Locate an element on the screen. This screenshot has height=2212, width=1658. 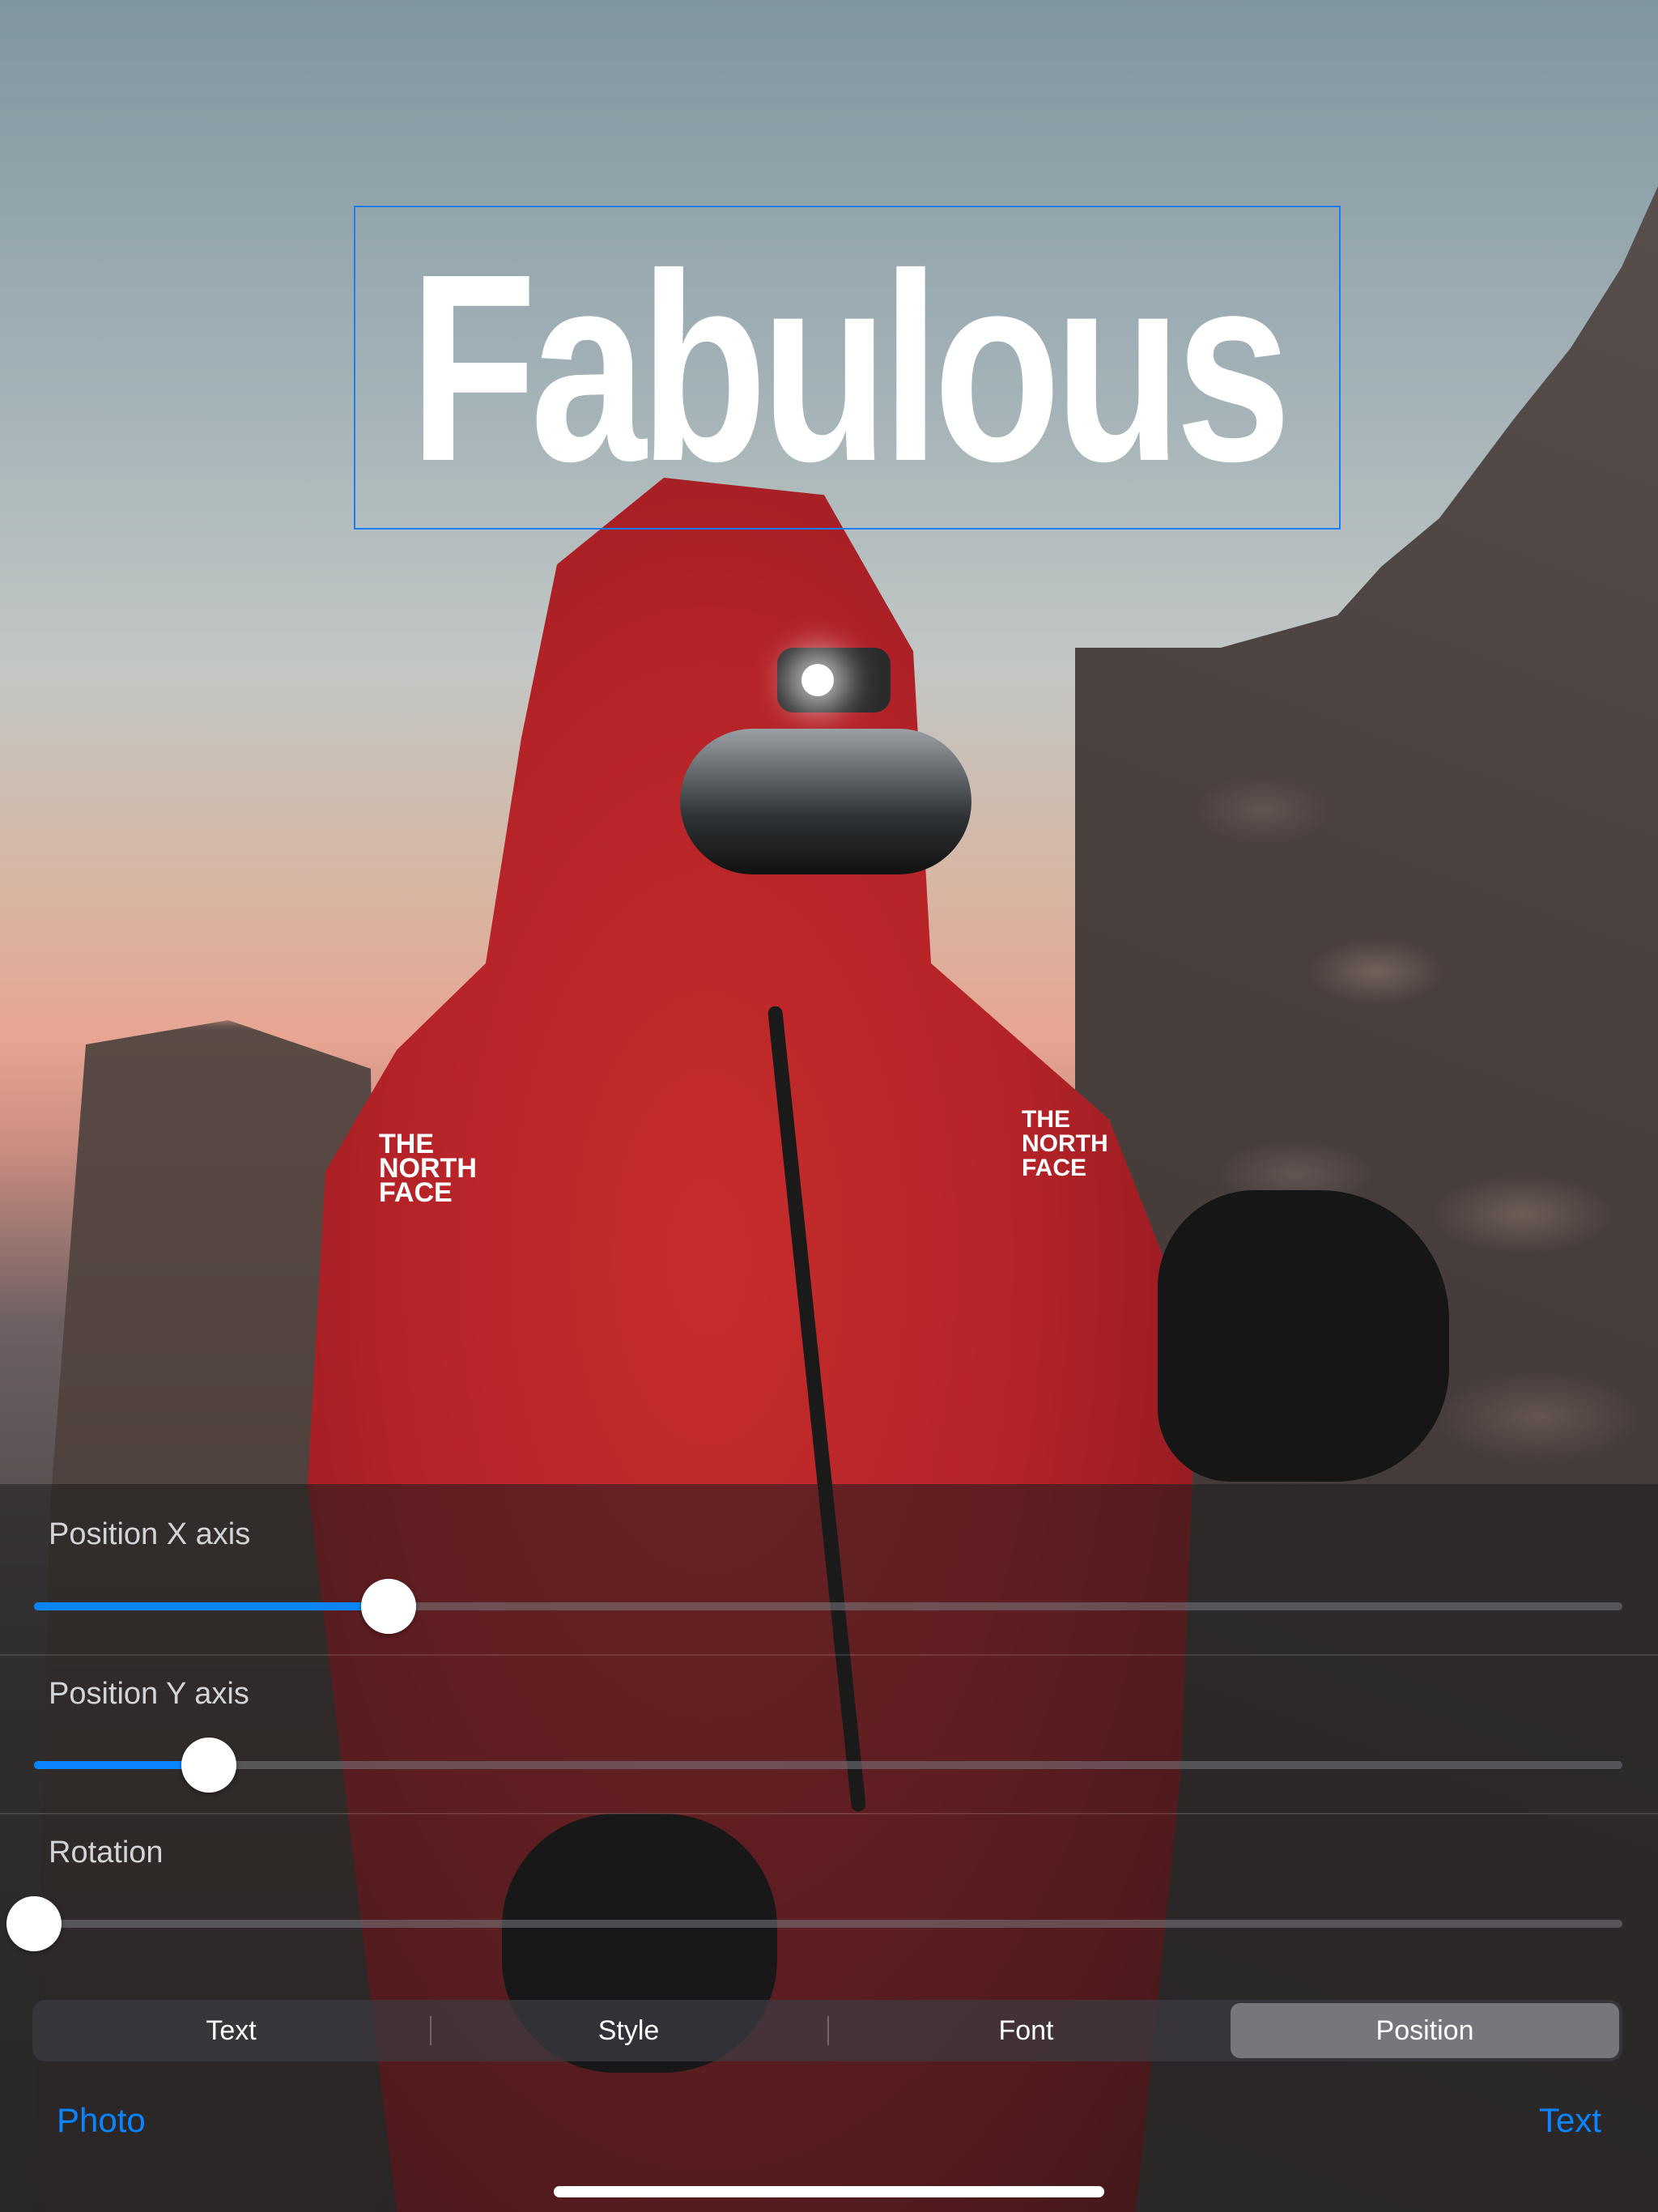
position-y-label: Position Y axis is located at coordinates (149, 1694).